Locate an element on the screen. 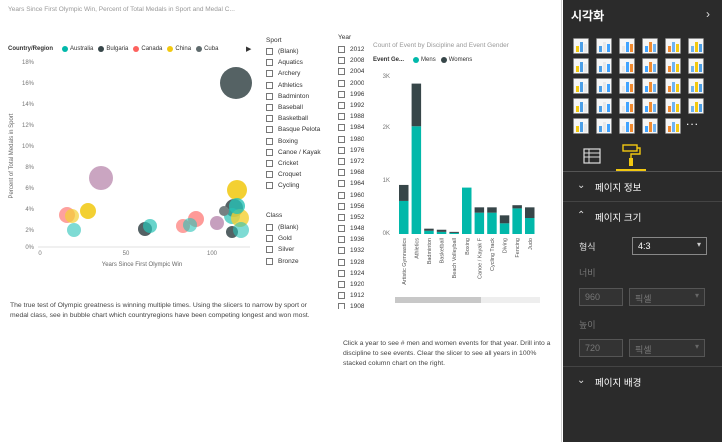  legend-item-australia: Australia is located at coordinates (77, 49).